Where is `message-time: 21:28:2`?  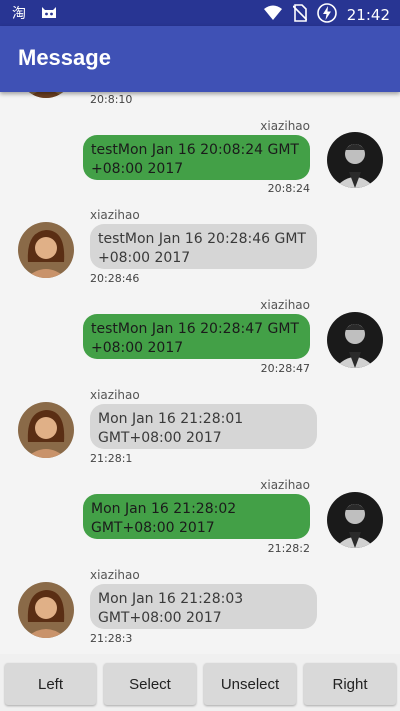
message-time: 21:28:2 is located at coordinates (288, 548).